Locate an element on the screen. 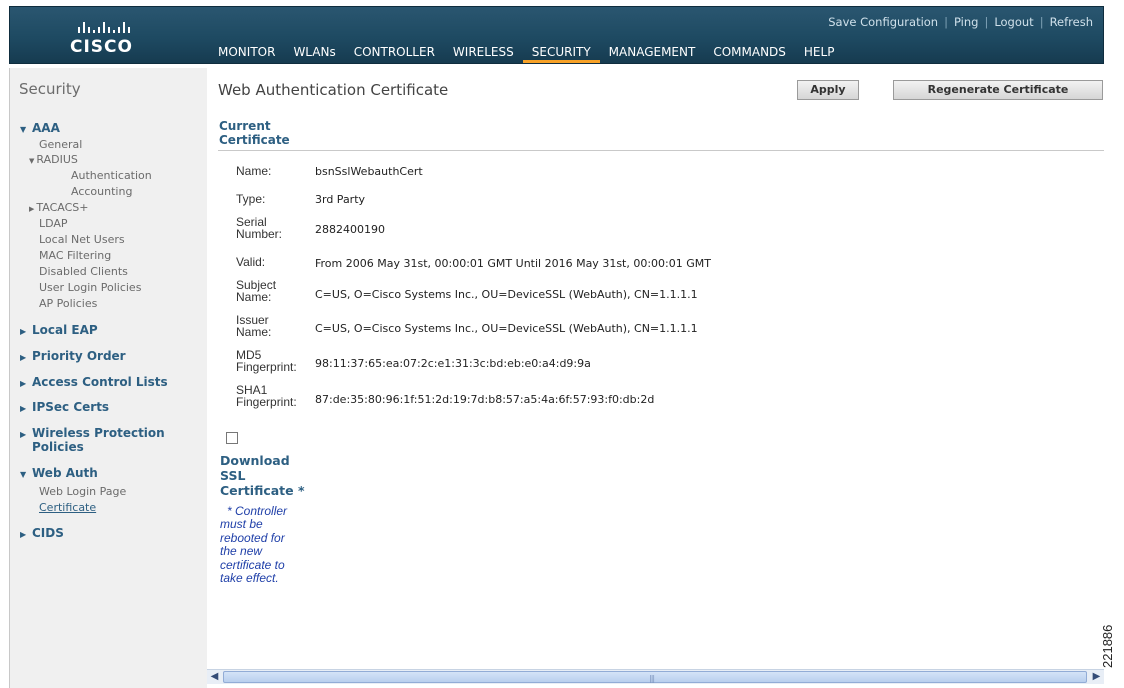 This screenshot has width=1124, height=688. logout-link: Logout is located at coordinates (1013, 22).